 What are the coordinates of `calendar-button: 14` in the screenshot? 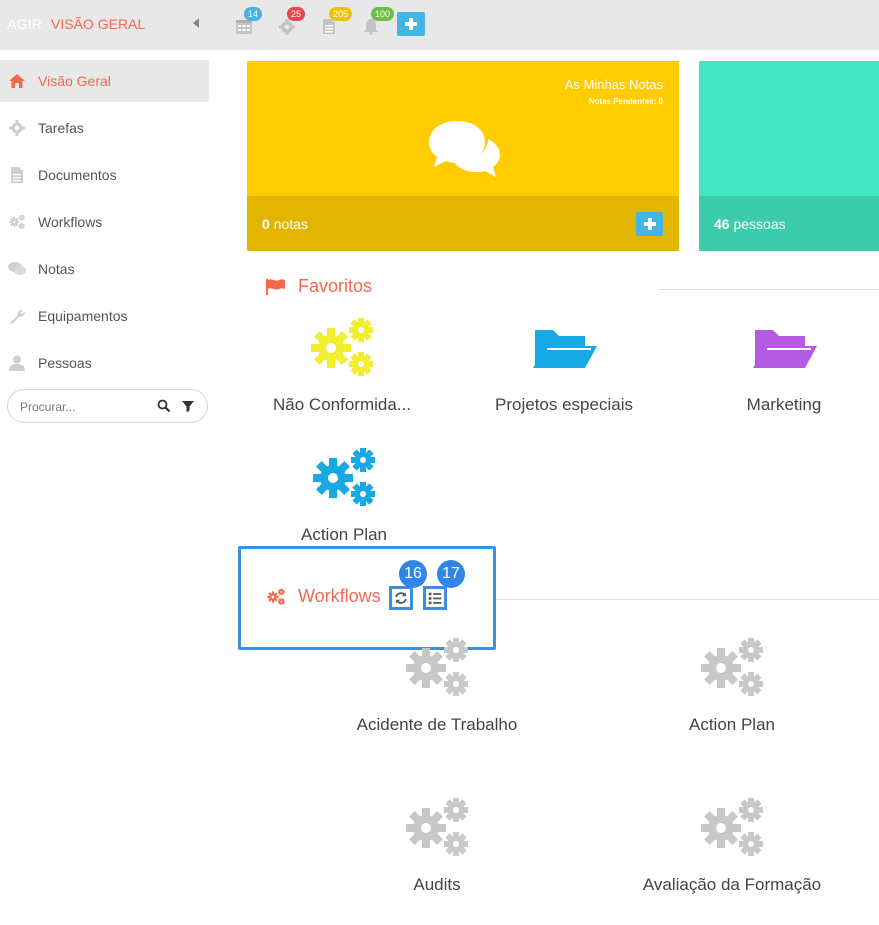 It's located at (249, 21).